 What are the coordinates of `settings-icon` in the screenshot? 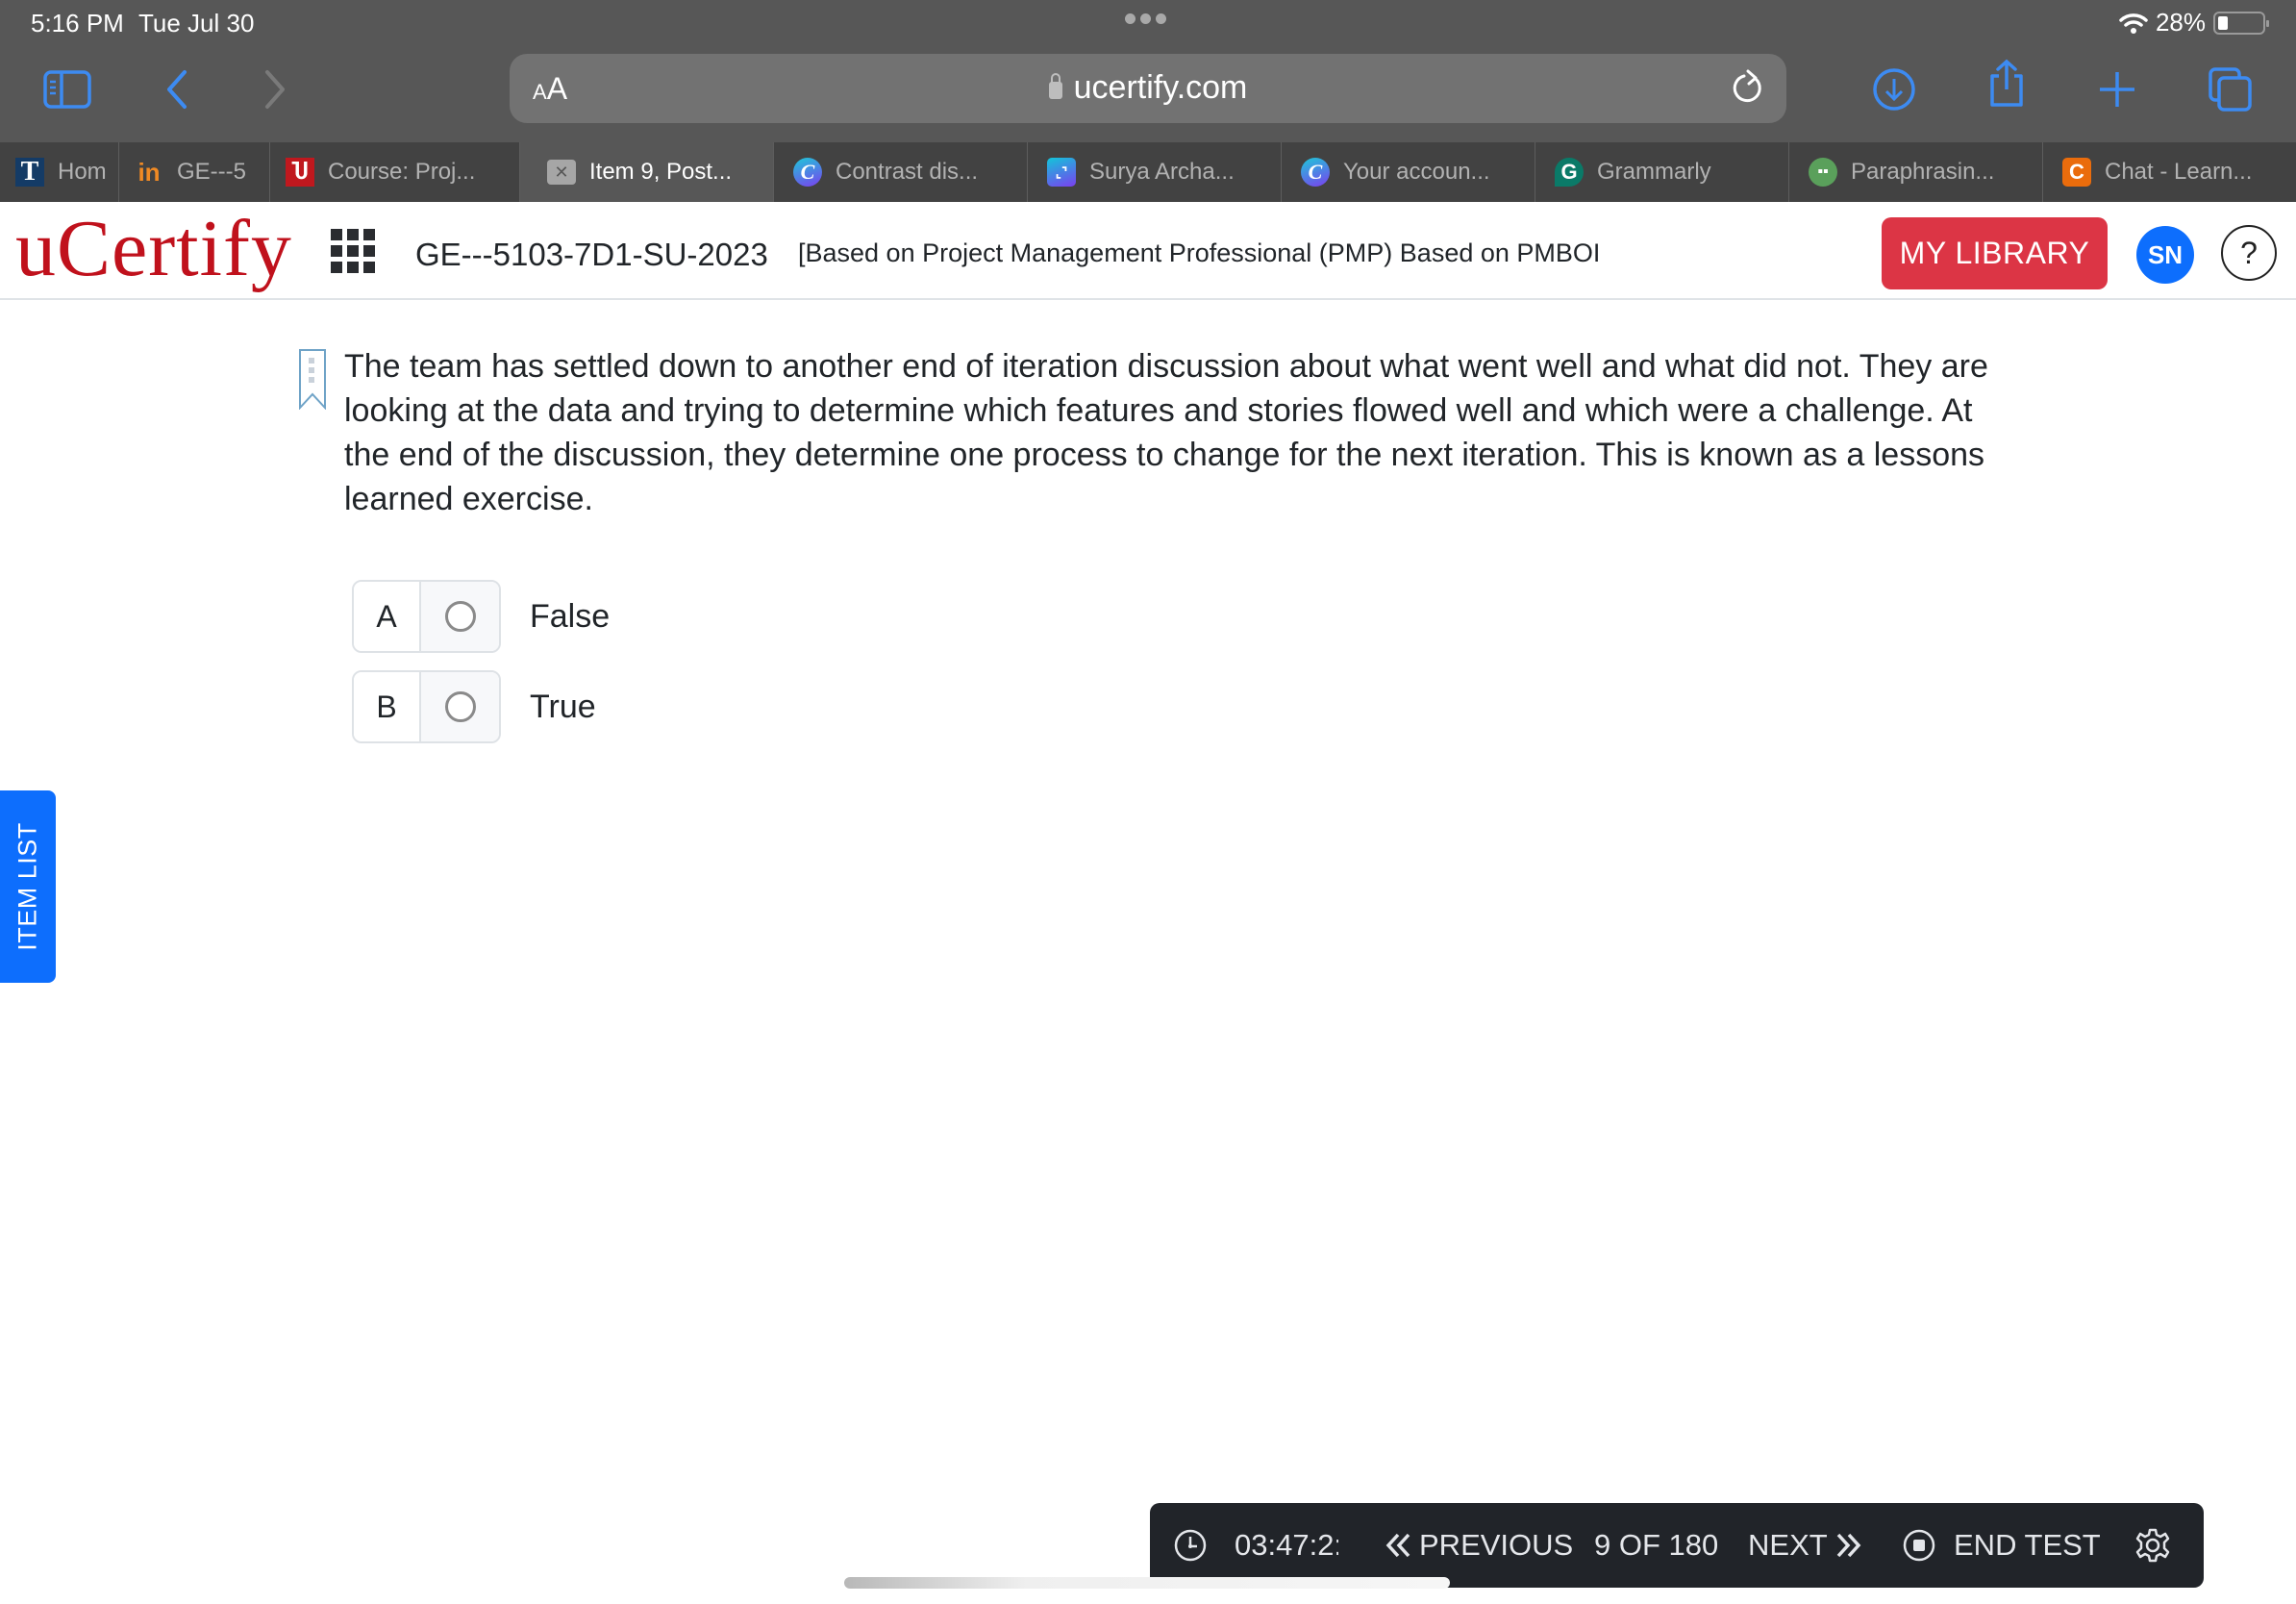 It's located at (2152, 1545).